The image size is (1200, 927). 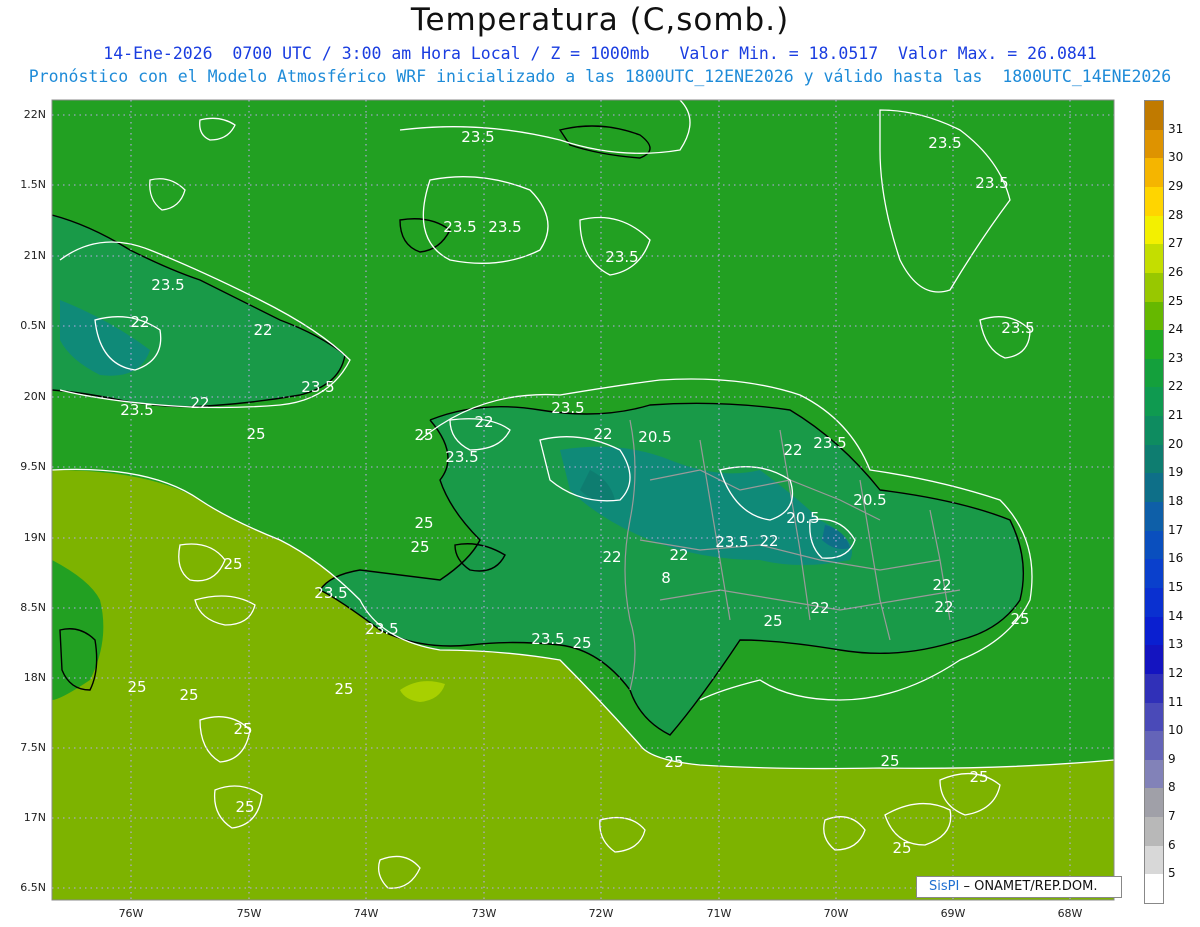 I want to click on latitude-label: 20N, so click(x=34, y=396).